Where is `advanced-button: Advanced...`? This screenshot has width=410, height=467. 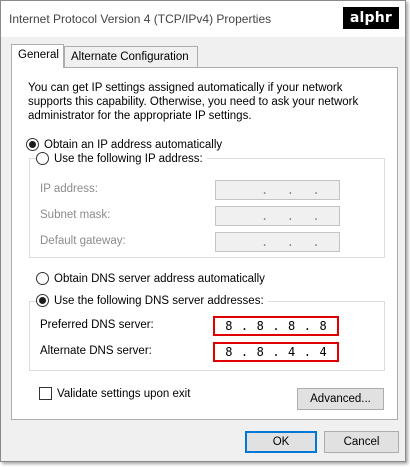 advanced-button: Advanced... is located at coordinates (340, 399).